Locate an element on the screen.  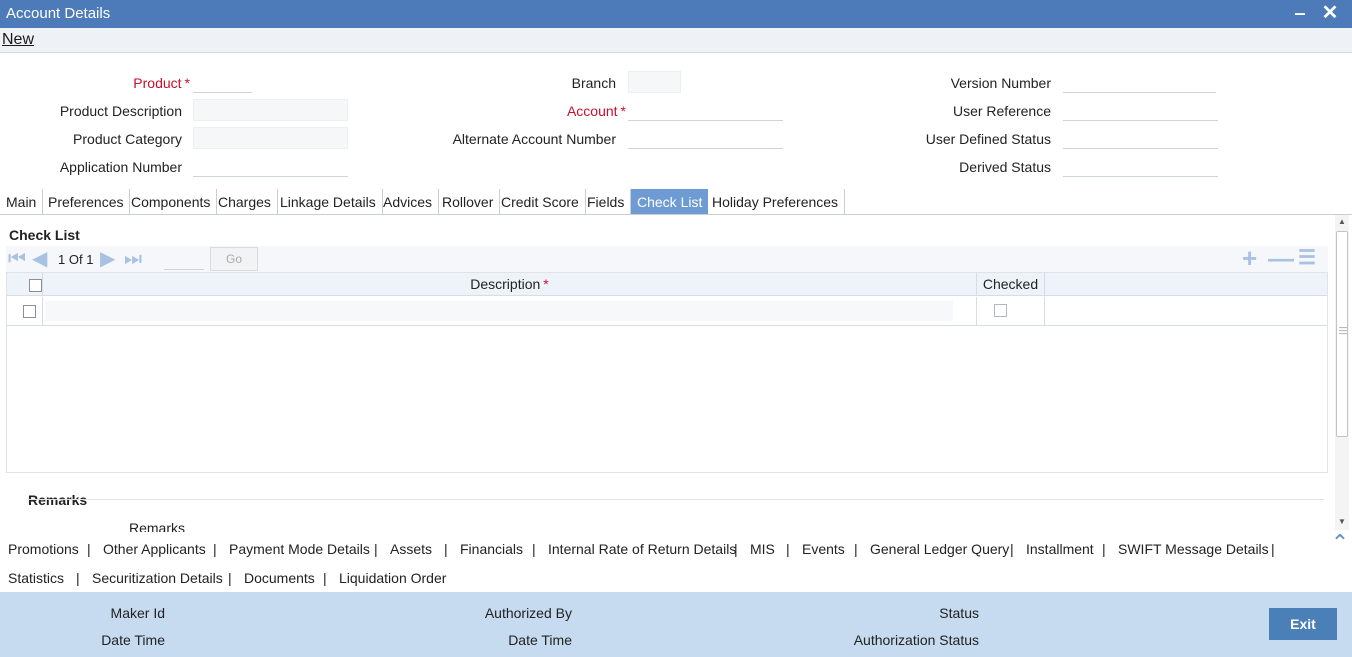
tab-charges: Charges is located at coordinates (245, 202).